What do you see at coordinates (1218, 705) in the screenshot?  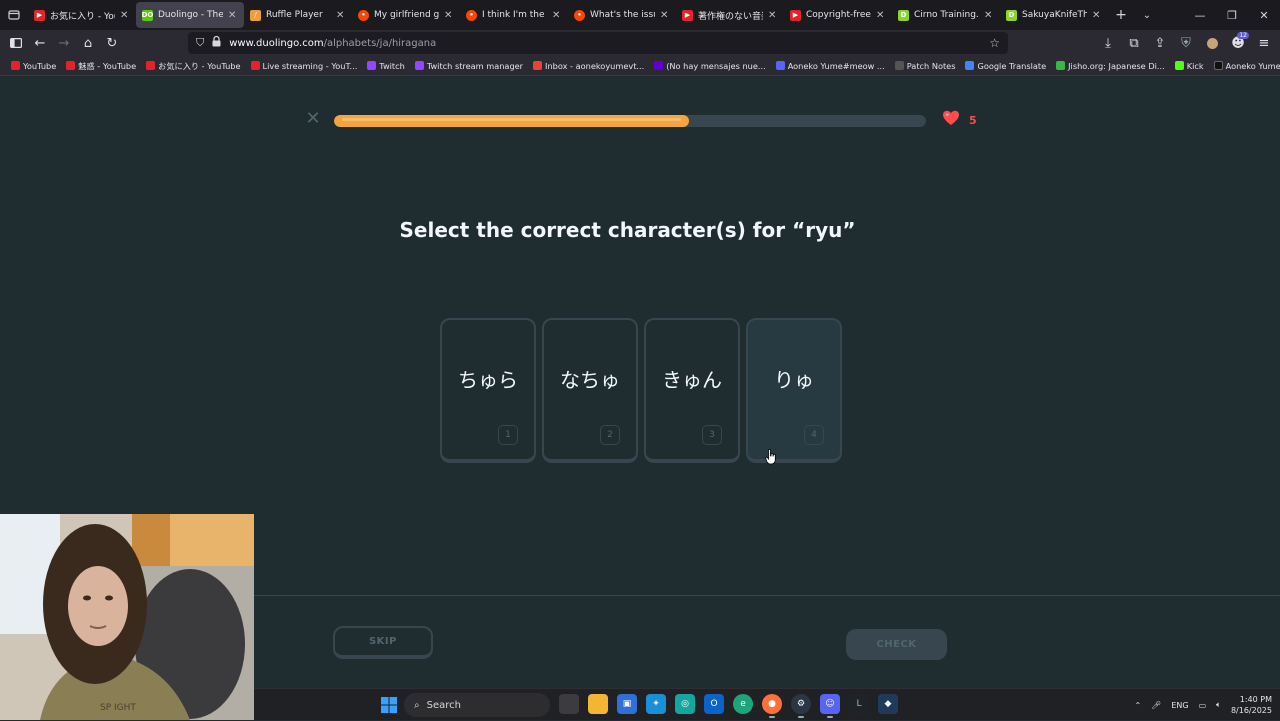 I see `volume-icon: 🔈︎` at bounding box center [1218, 705].